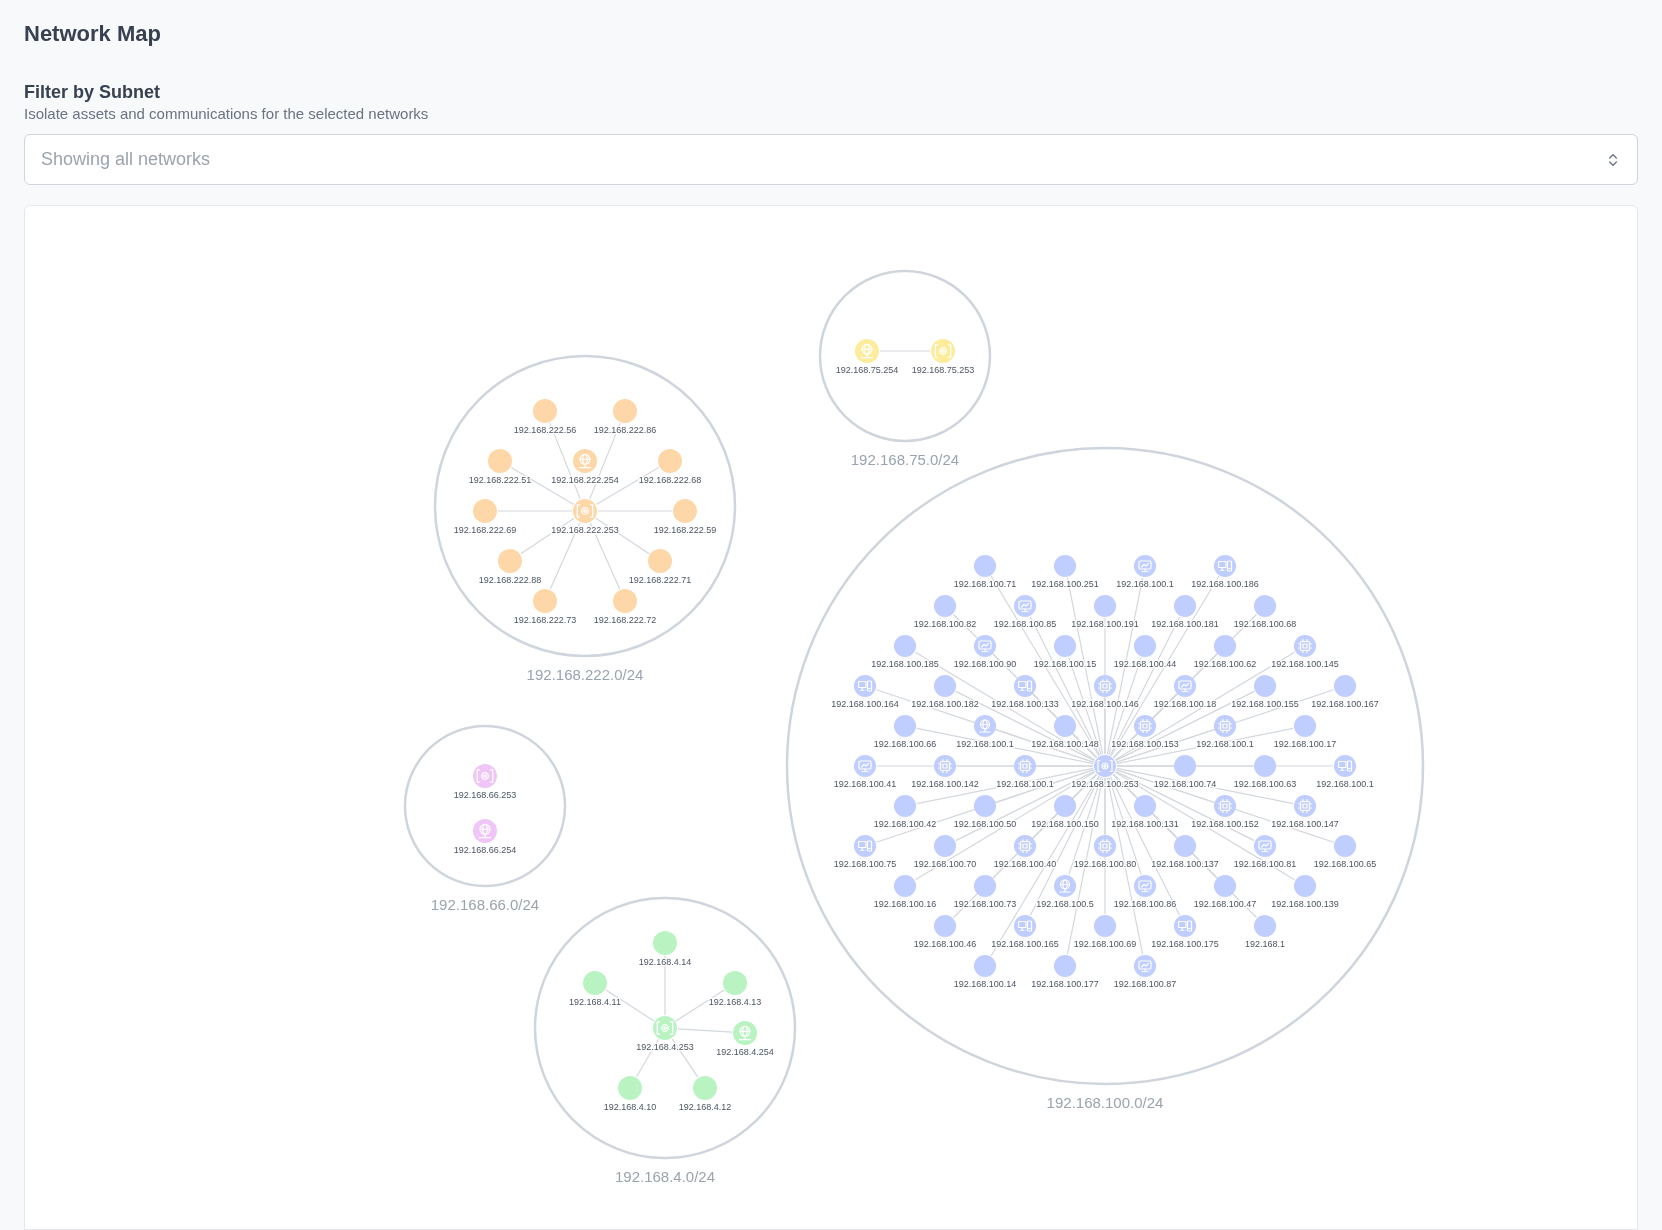  Describe the element at coordinates (1145, 824) in the screenshot. I see `ip-label: 192.168.100.131` at that location.